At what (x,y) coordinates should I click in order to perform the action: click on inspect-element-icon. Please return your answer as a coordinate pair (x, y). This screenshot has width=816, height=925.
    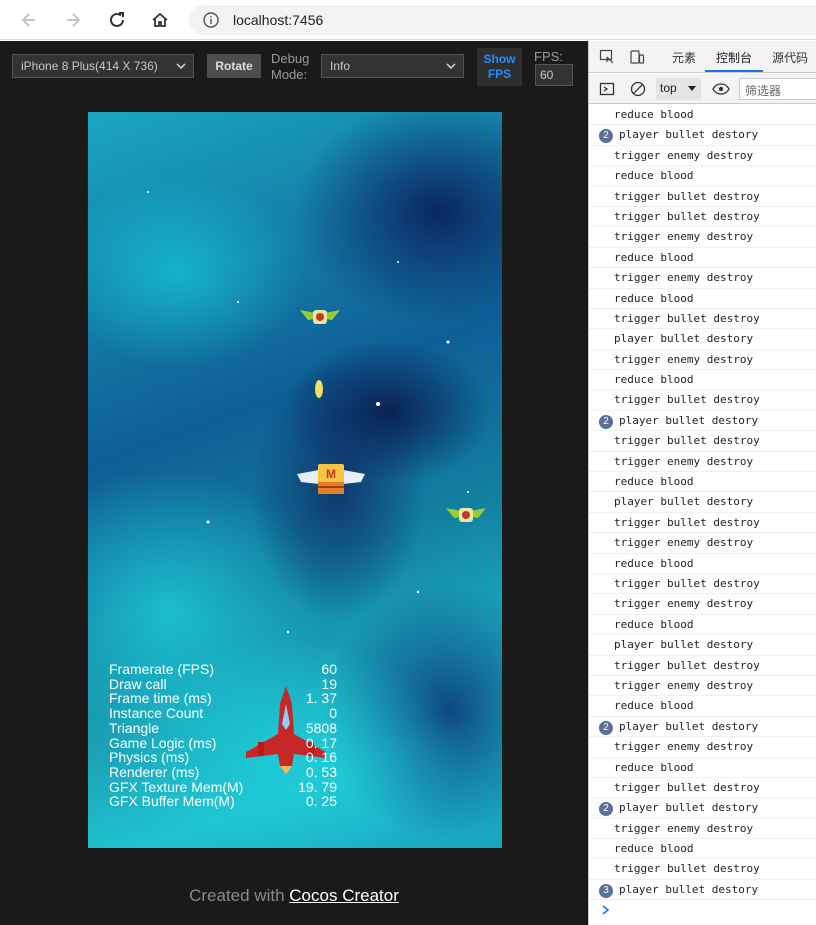
    Looking at the image, I should click on (607, 59).